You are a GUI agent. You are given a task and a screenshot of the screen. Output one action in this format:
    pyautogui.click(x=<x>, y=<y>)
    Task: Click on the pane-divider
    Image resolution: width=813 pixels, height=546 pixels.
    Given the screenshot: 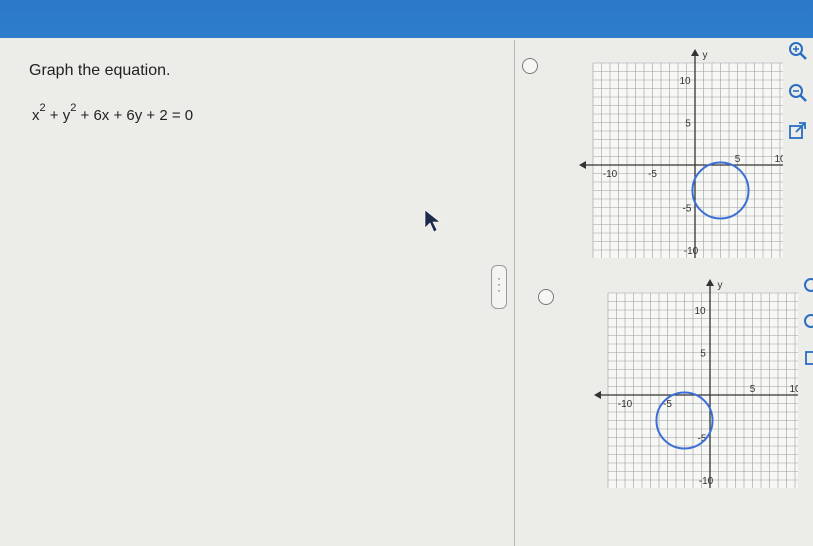 What is the action you would take?
    pyautogui.click(x=514, y=293)
    